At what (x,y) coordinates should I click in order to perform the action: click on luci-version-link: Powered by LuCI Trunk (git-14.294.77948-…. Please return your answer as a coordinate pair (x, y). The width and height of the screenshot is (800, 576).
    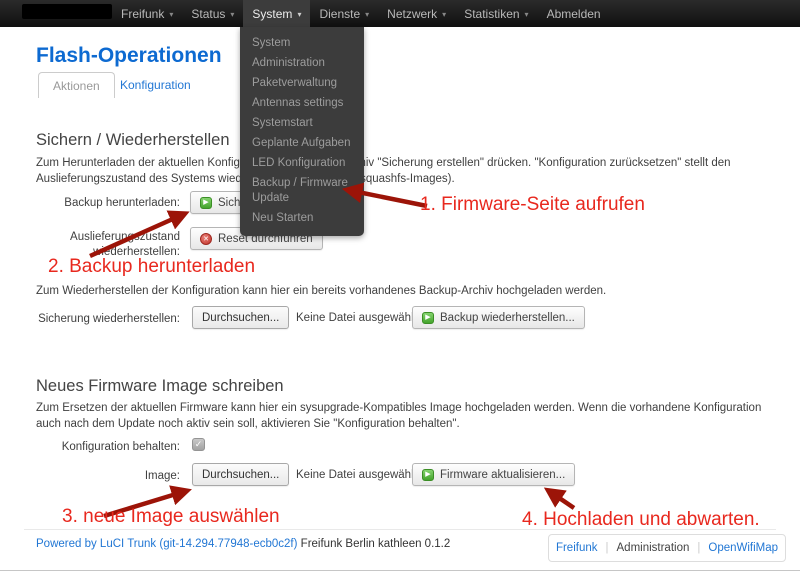
    Looking at the image, I should click on (166, 544).